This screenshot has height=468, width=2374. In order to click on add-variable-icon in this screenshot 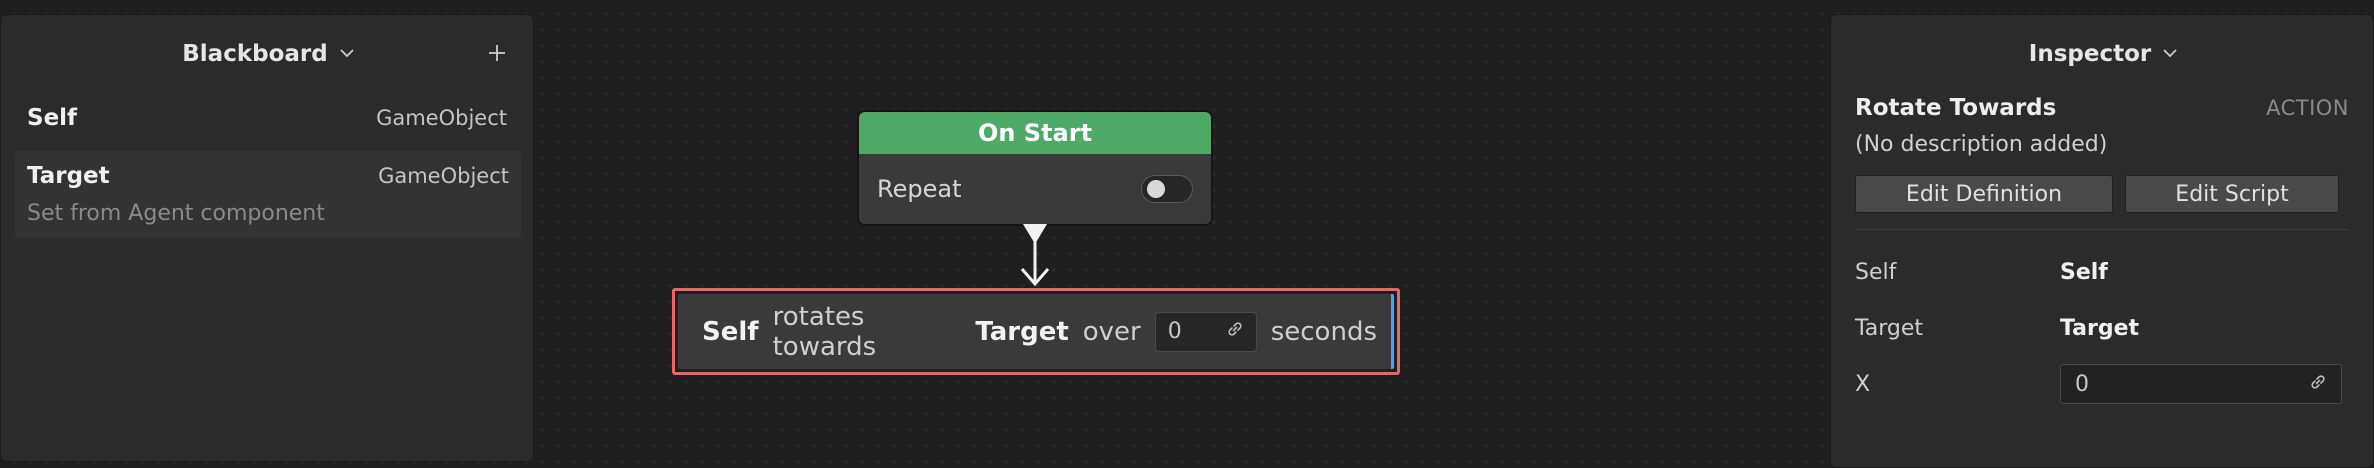, I will do `click(497, 53)`.